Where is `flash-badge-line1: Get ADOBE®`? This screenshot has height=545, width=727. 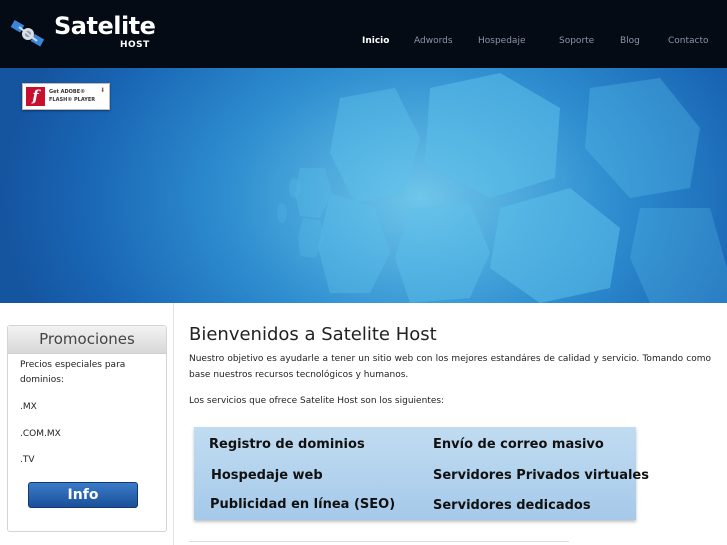
flash-badge-line1: Get ADOBE® is located at coordinates (67, 92).